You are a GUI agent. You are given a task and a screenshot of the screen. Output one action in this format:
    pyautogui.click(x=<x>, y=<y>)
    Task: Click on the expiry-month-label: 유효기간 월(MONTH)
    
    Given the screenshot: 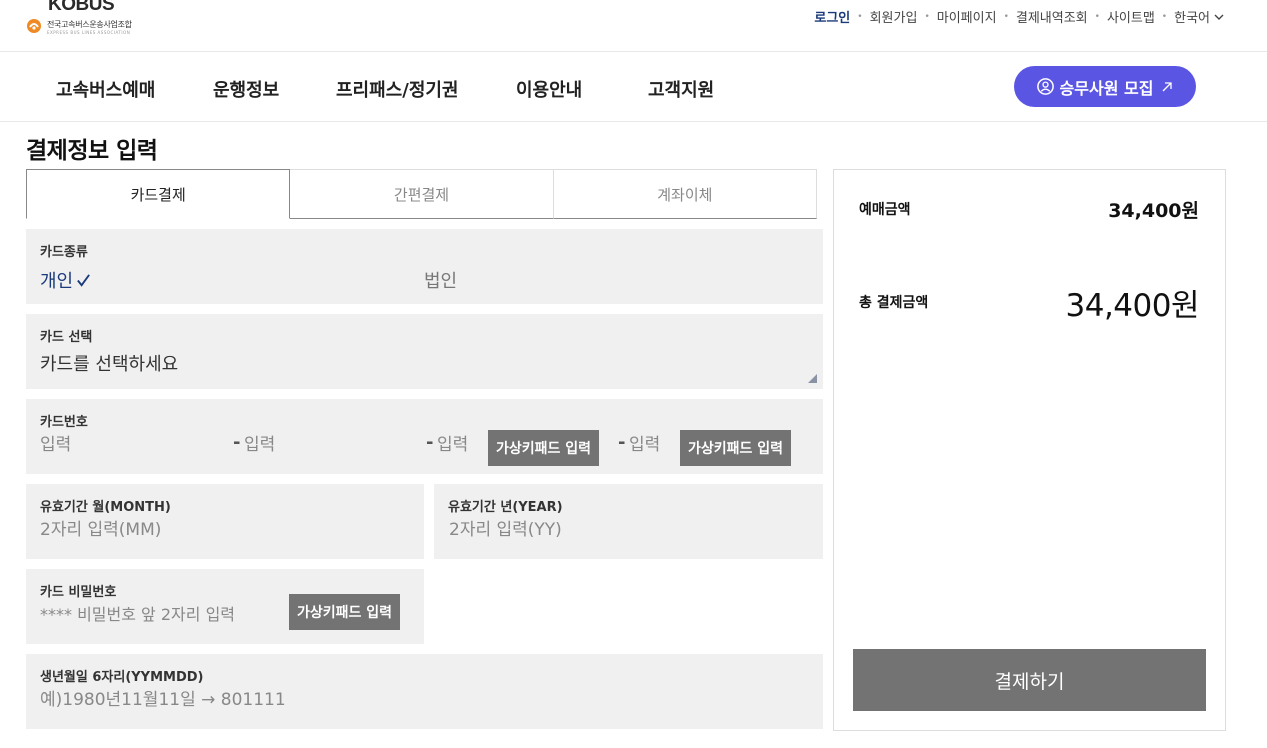 What is the action you would take?
    pyautogui.click(x=105, y=507)
    